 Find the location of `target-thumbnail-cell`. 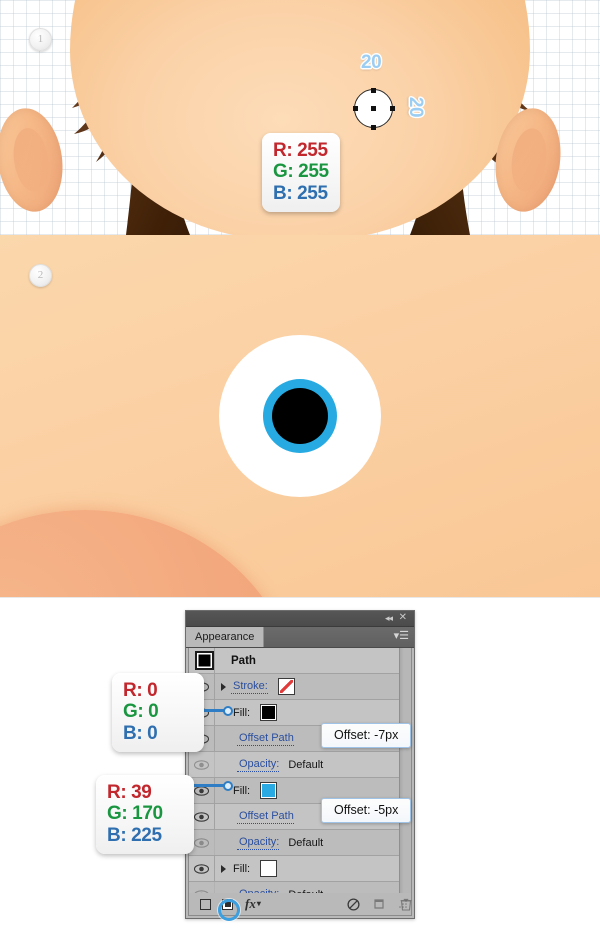

target-thumbnail-cell is located at coordinates (202, 660).